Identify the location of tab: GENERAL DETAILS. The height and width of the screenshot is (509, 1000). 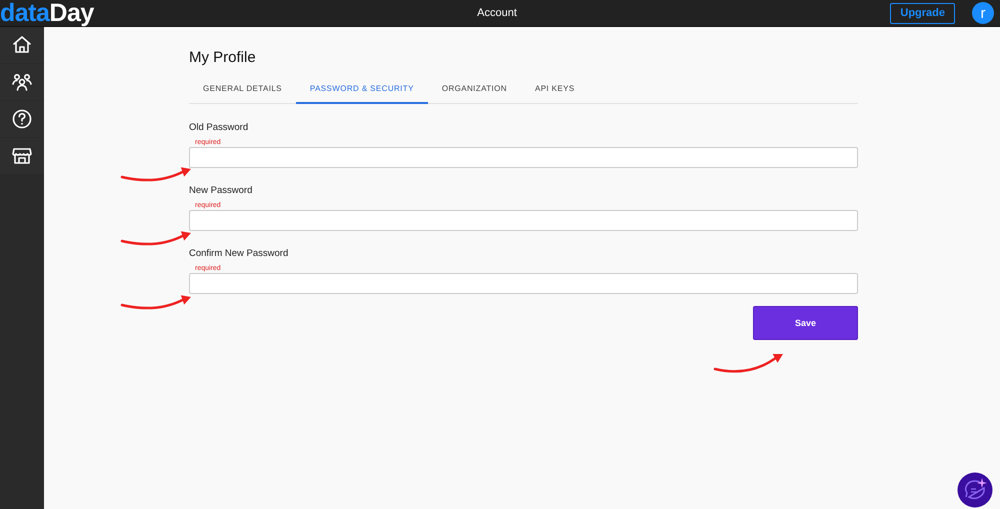
(242, 92).